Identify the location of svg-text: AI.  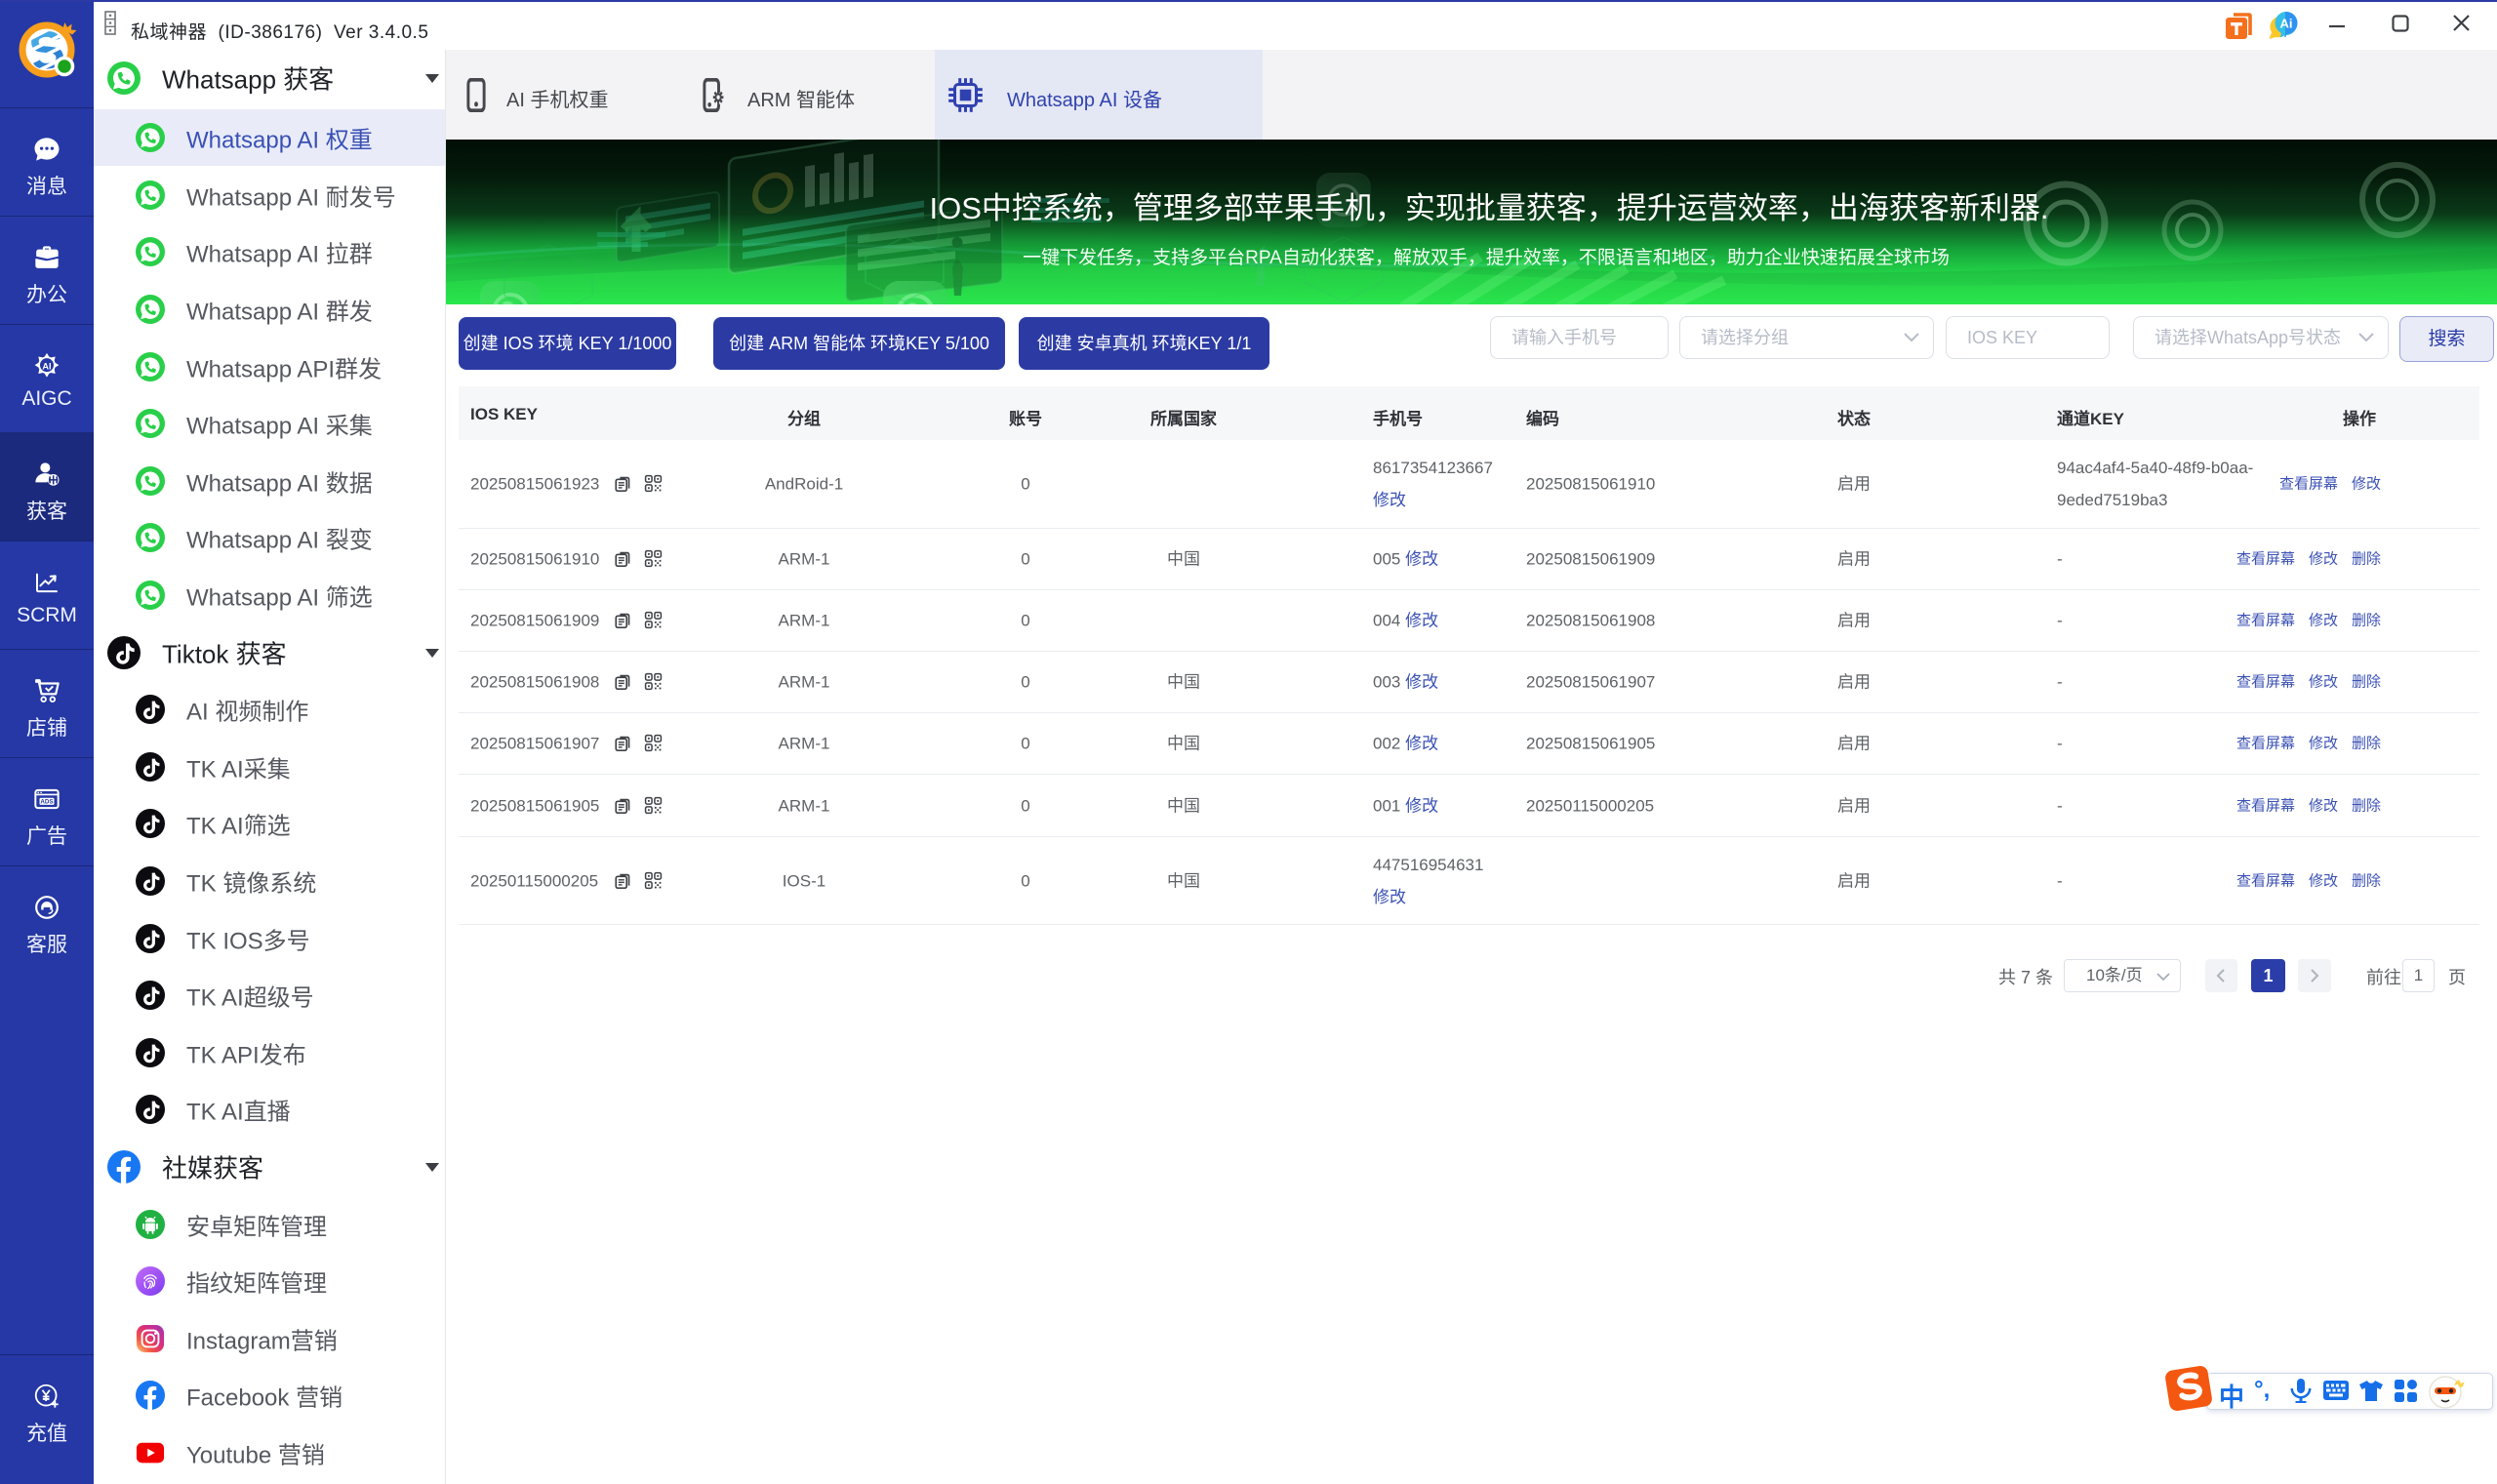
(46, 366).